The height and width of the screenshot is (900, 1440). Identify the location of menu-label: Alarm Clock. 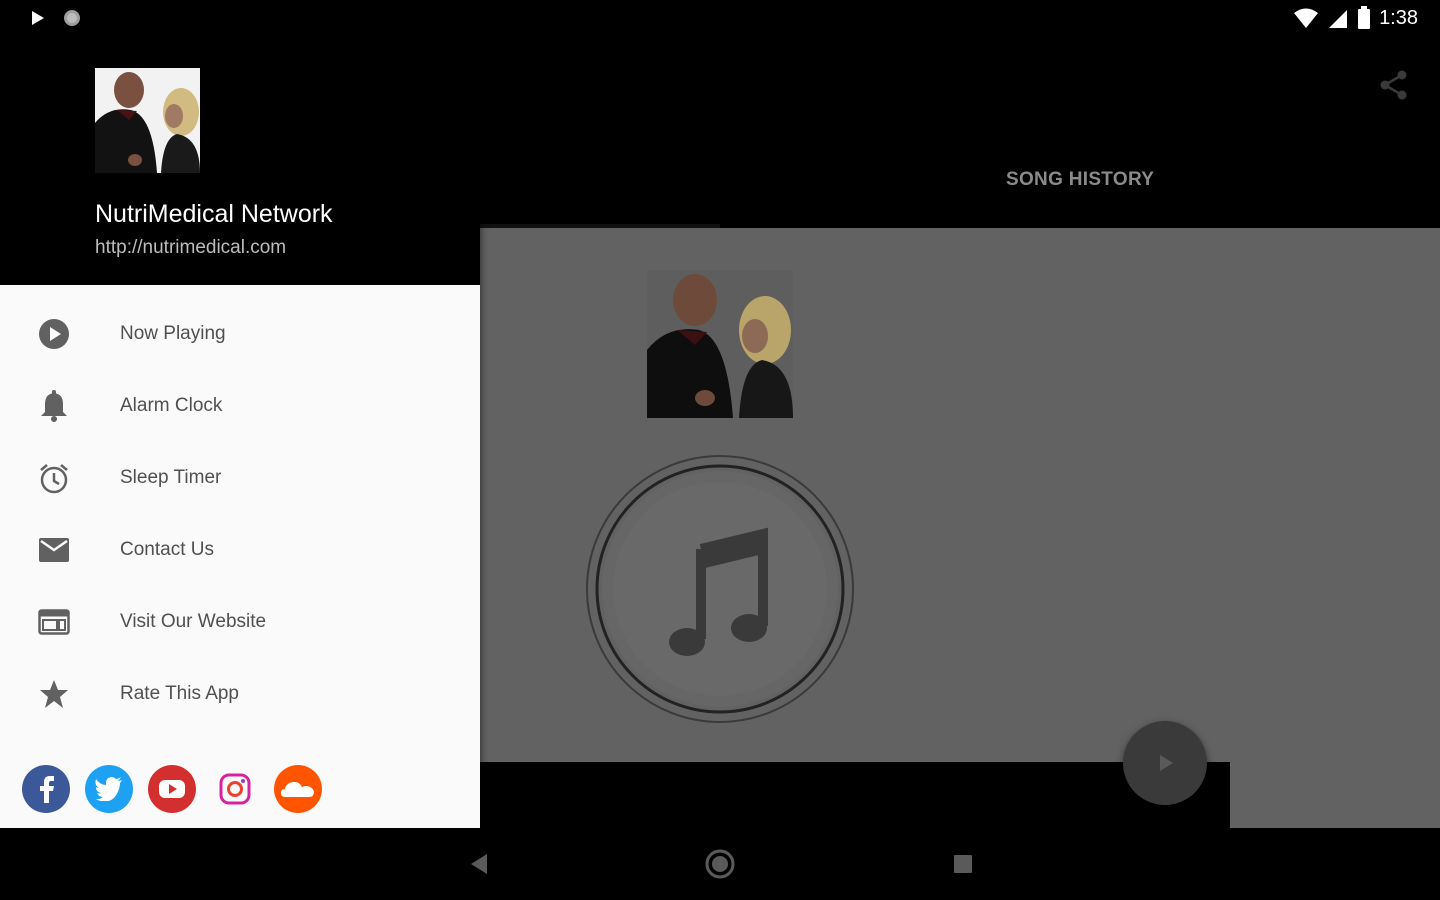
(171, 405).